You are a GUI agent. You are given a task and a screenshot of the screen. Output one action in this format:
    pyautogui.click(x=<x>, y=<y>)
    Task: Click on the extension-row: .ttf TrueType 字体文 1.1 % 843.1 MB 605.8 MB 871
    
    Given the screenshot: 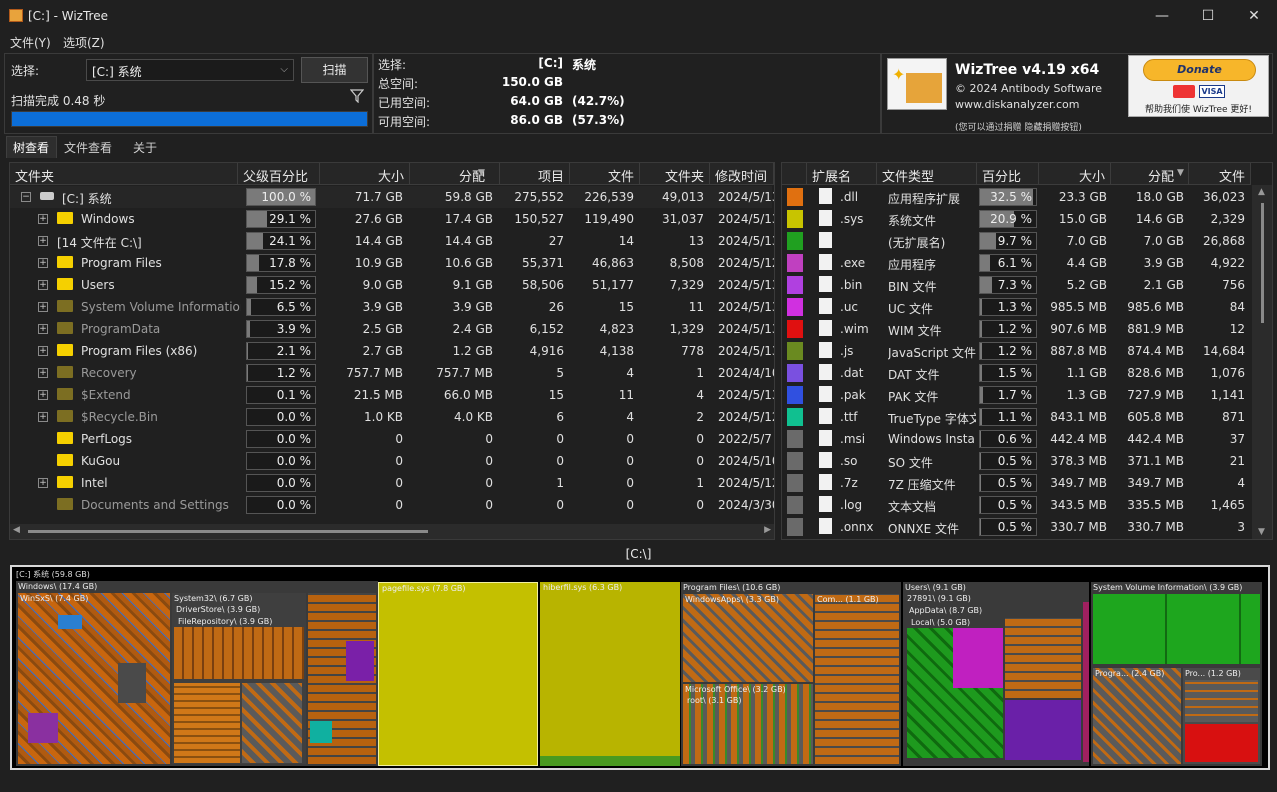 What is the action you would take?
    pyautogui.click(x=1017, y=417)
    